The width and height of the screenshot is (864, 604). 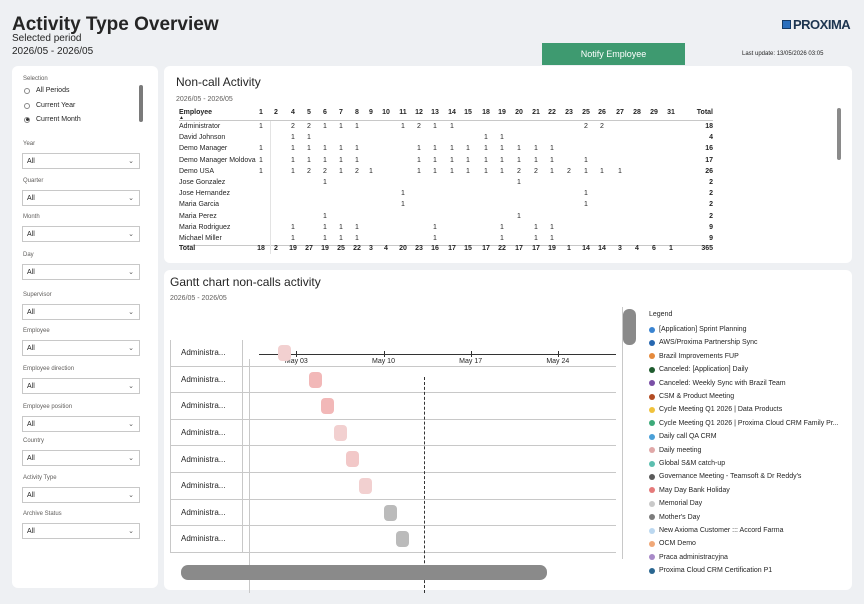 What do you see at coordinates (371, 112) in the screenshot?
I see `day-column-header: 9` at bounding box center [371, 112].